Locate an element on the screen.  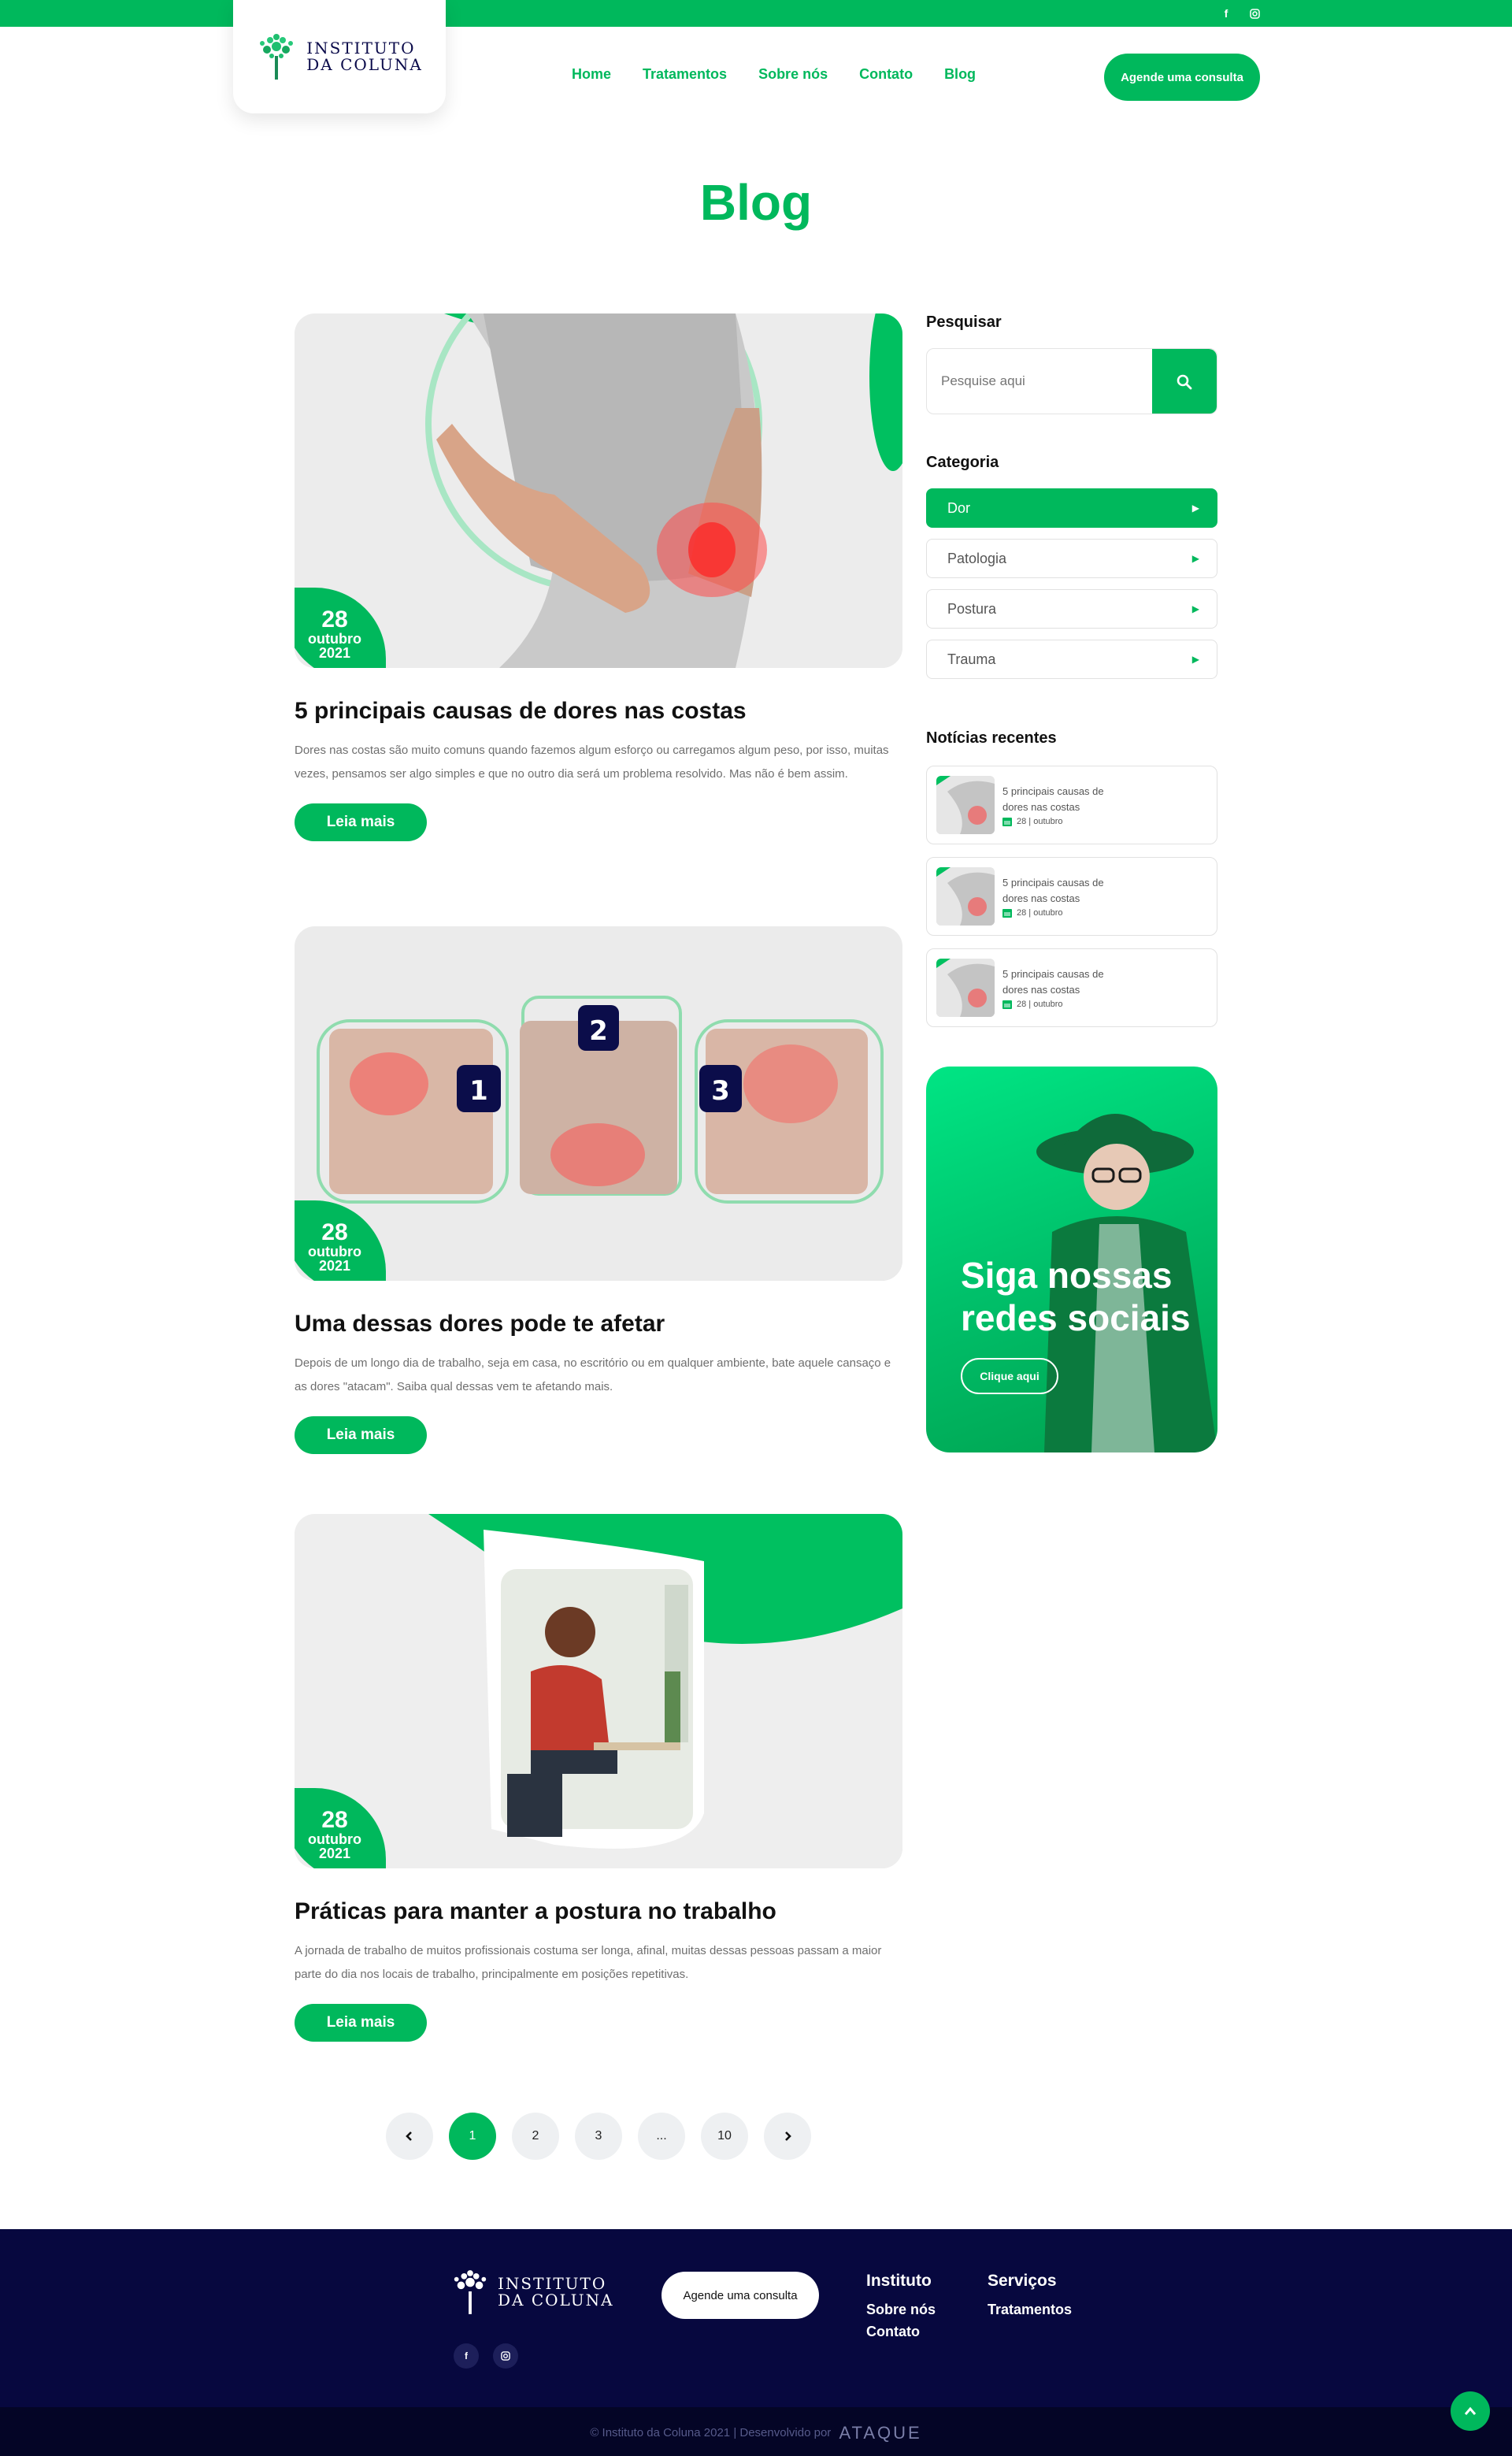
schedule-button: Agende uma consulta is located at coordinates (1182, 77).